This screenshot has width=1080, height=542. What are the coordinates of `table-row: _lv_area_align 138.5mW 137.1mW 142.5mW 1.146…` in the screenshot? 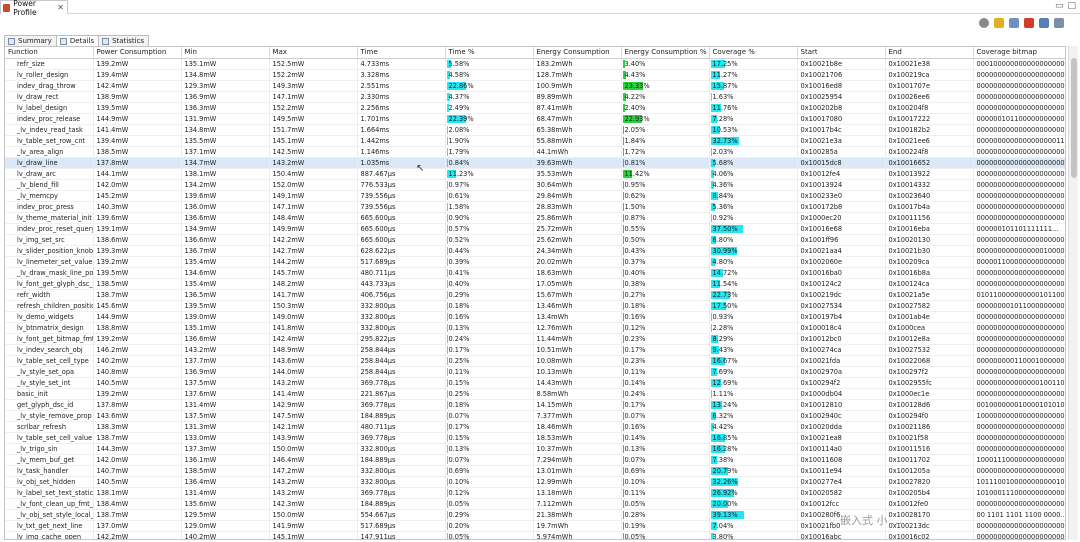 It's located at (535, 152).